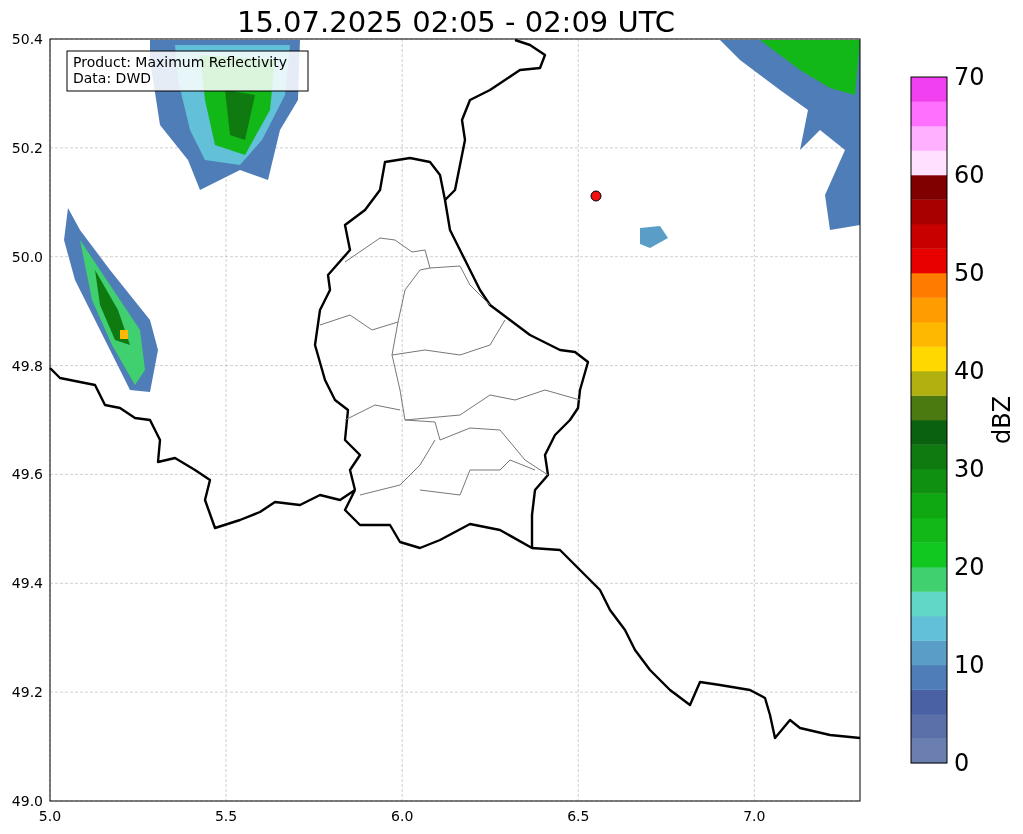 This screenshot has width=1023, height=834. I want to click on y-tick-label: 49.6, so click(27, 474).